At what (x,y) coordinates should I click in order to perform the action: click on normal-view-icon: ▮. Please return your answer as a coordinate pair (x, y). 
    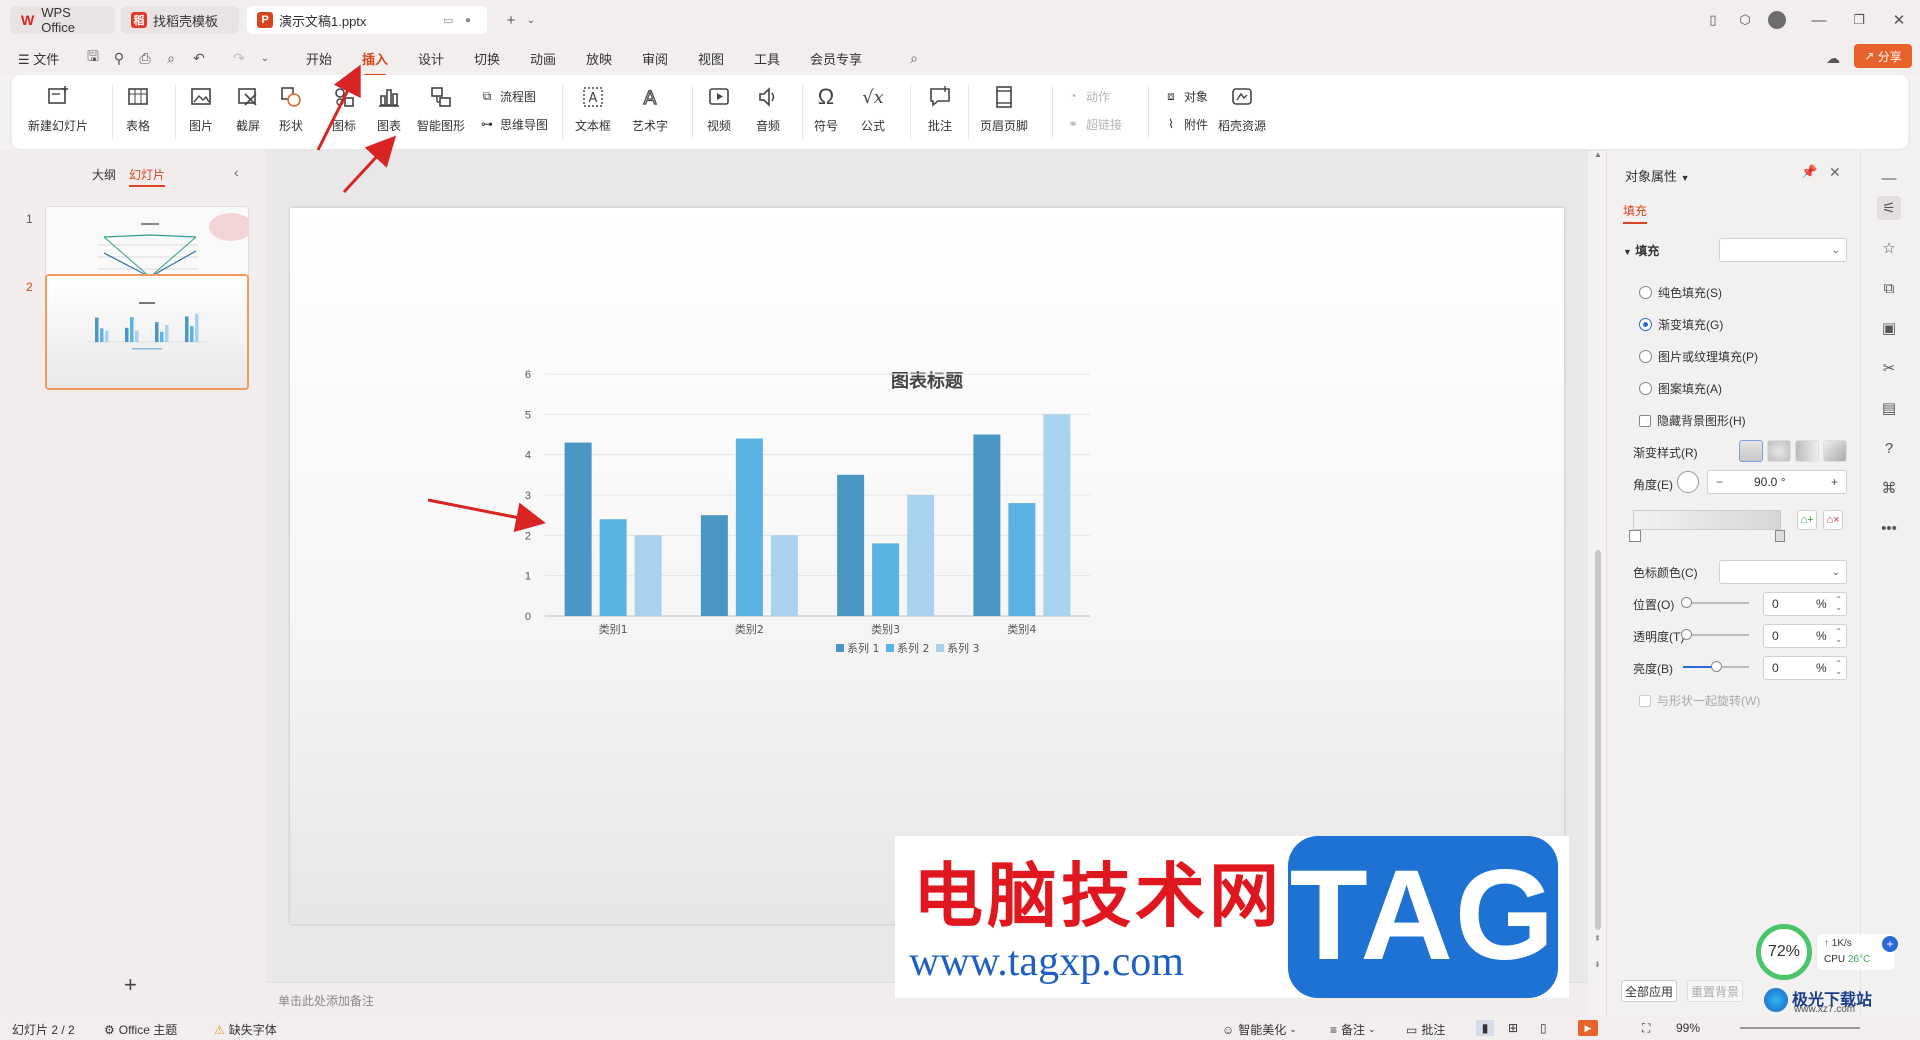
    Looking at the image, I should click on (1485, 1028).